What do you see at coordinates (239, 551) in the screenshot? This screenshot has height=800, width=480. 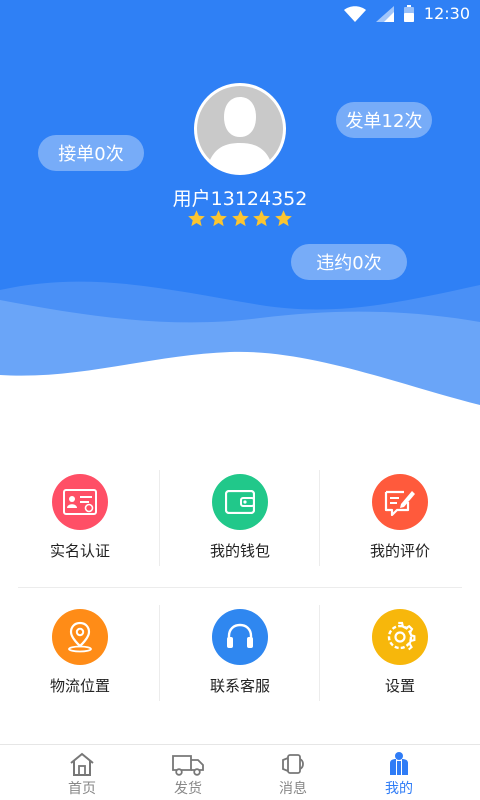 I see `menu-item-label: 我的钱包` at bounding box center [239, 551].